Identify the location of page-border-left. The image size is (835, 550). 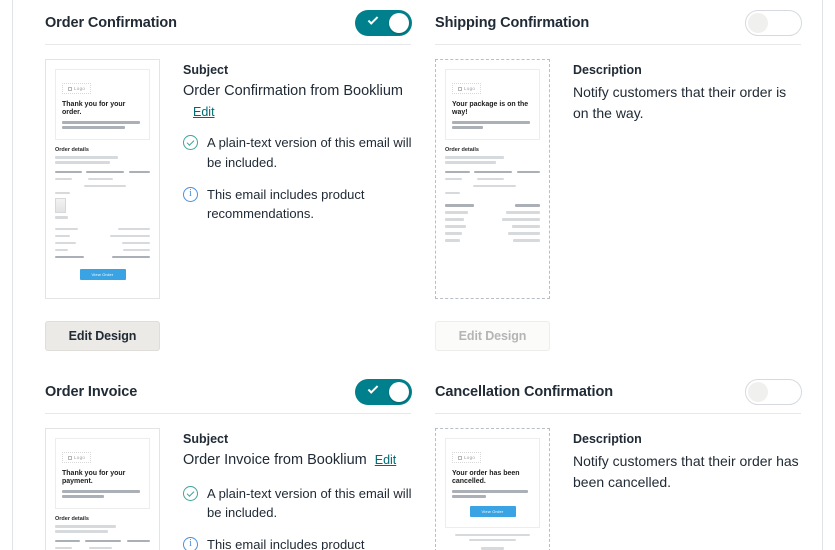
(12, 275).